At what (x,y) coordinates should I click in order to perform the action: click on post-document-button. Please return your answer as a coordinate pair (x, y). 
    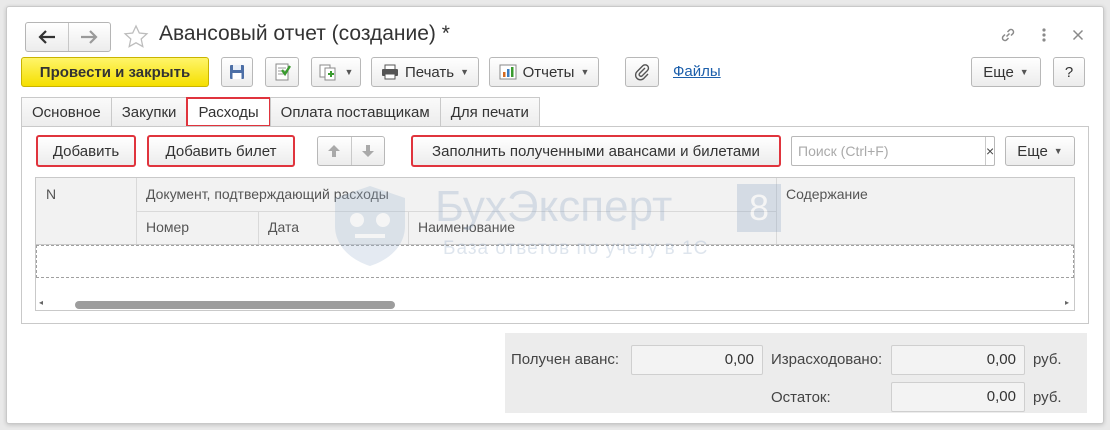
    Looking at the image, I should click on (282, 72).